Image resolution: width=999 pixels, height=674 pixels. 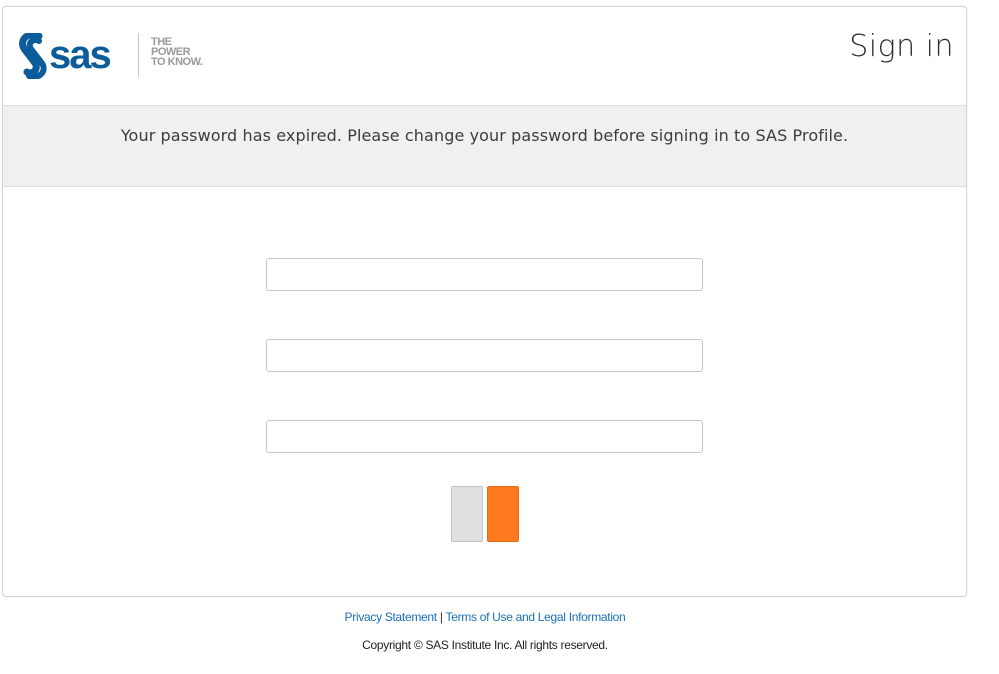 I want to click on current-password-field, so click(x=484, y=274).